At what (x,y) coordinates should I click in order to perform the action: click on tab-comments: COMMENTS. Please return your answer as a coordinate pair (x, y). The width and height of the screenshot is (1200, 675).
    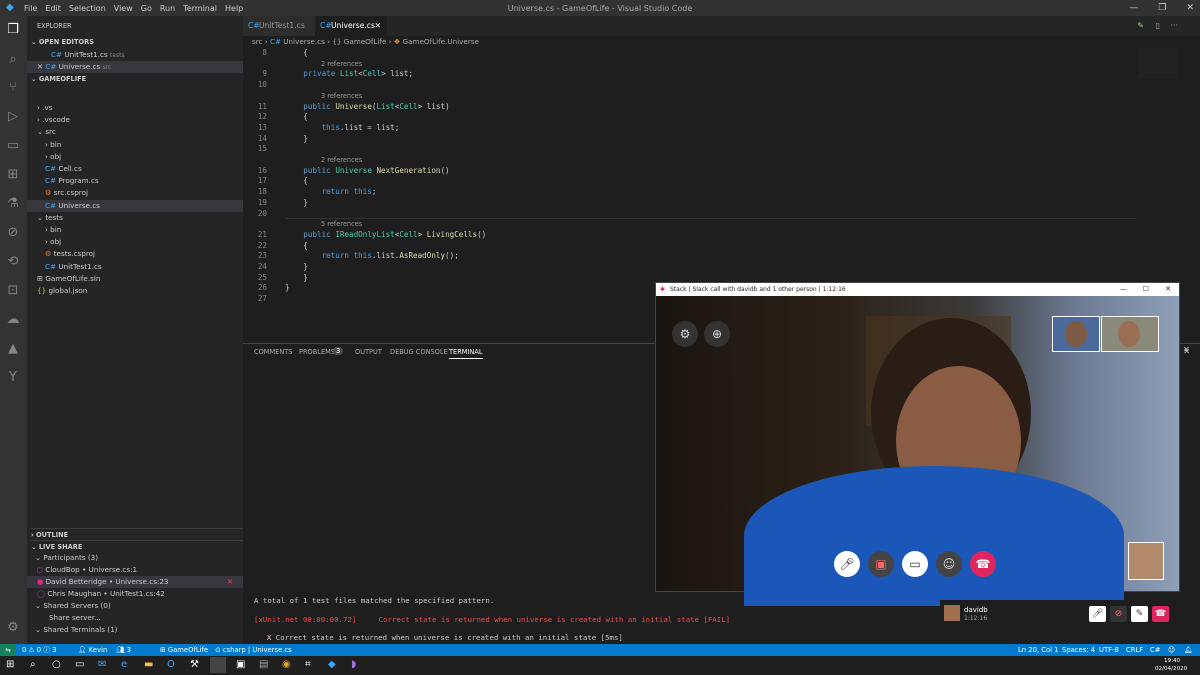
    Looking at the image, I should click on (273, 352).